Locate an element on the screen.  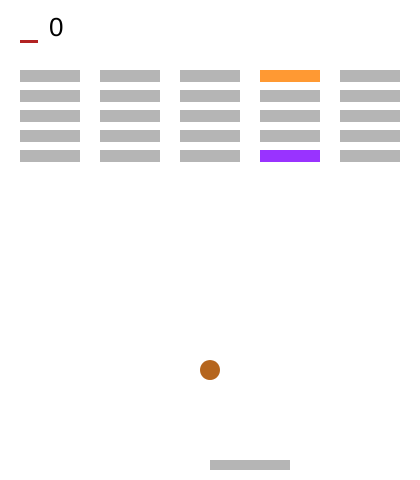
lives-indicator is located at coordinates (29, 41).